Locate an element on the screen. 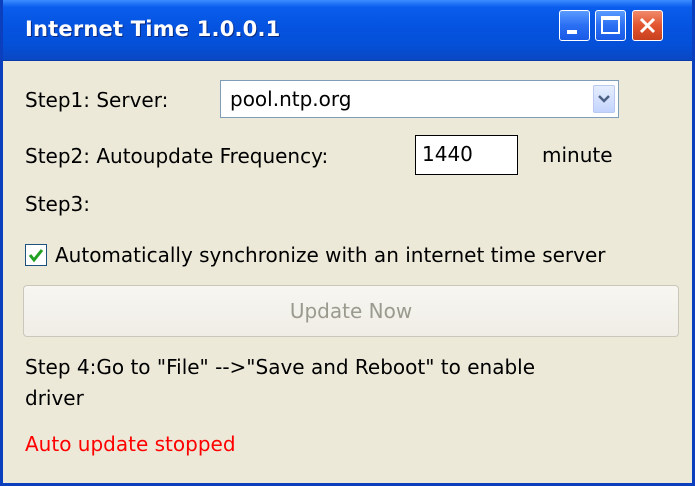 The image size is (695, 486). maximize-icon is located at coordinates (610, 25).